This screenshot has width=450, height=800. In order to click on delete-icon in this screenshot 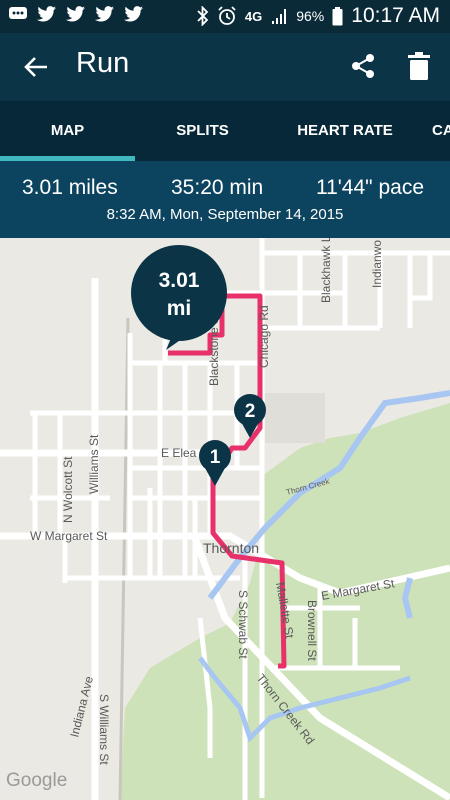, I will do `click(419, 66)`.